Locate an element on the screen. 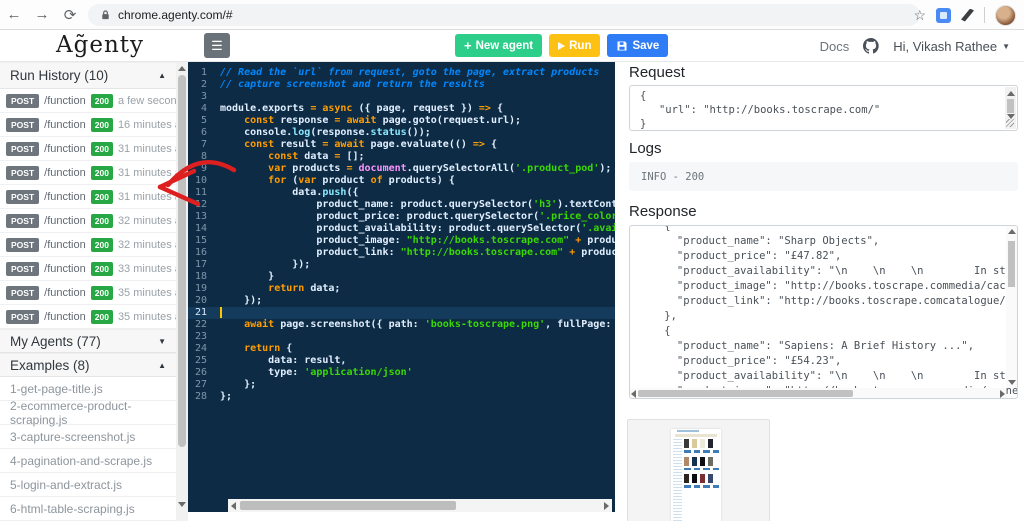  run-button: Run is located at coordinates (575, 45).